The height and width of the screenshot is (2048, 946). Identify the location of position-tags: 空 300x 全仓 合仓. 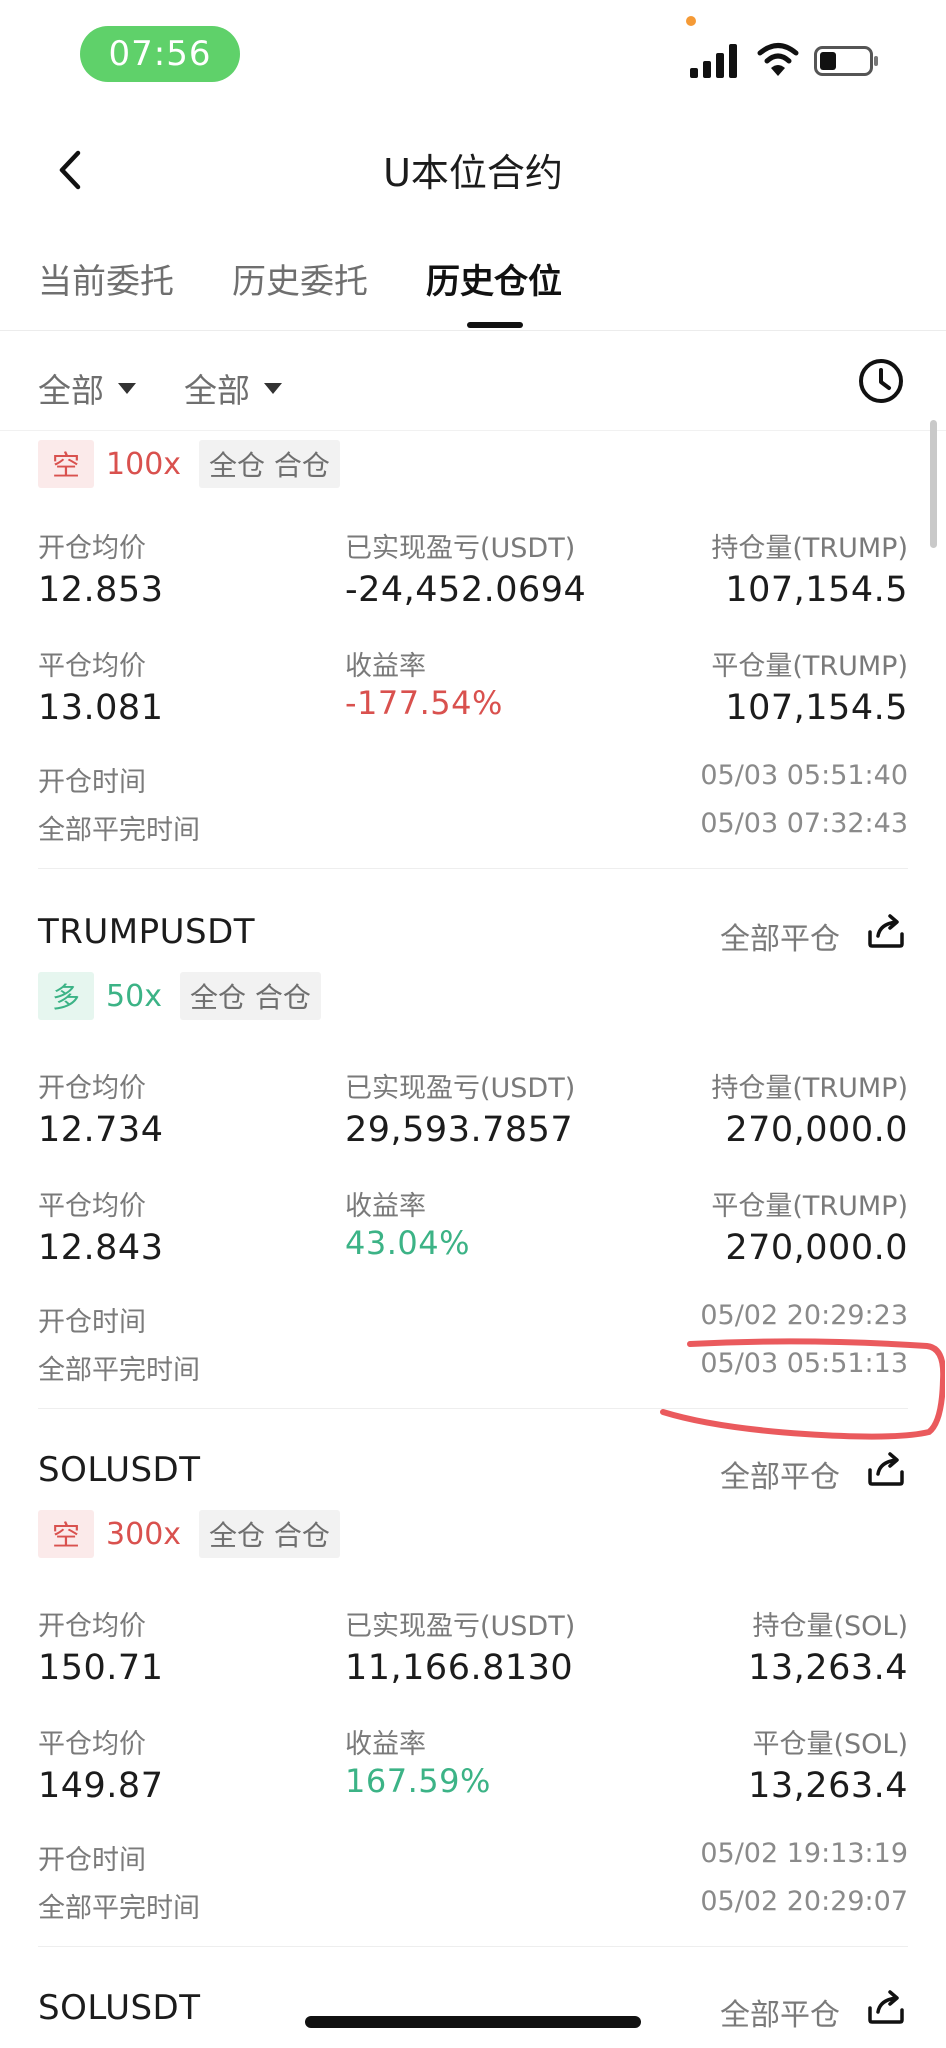
(189, 1534).